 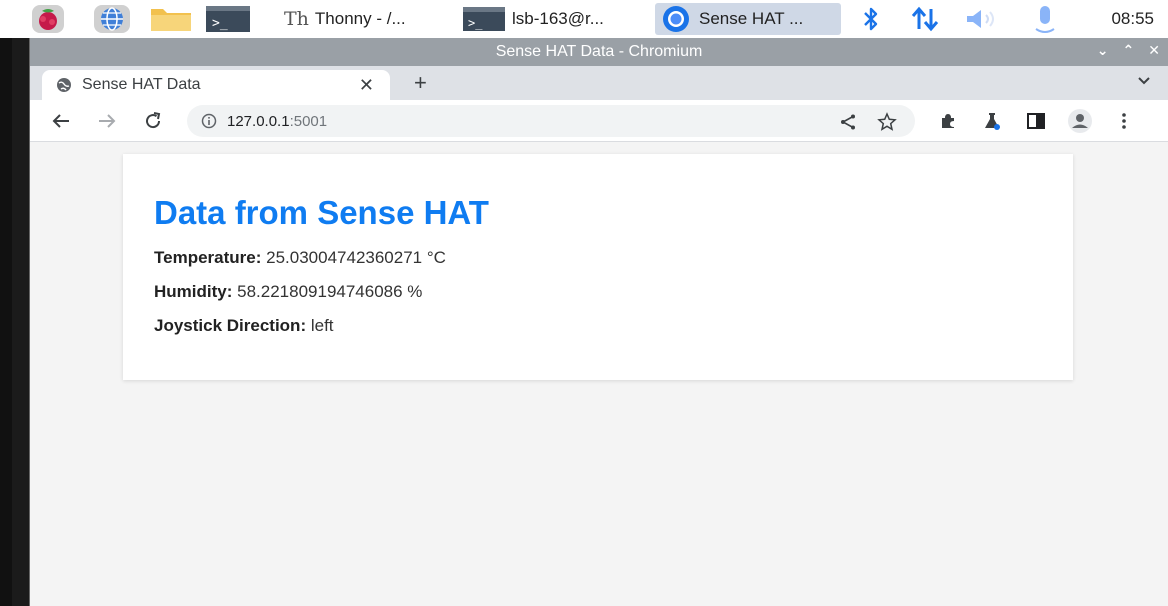 What do you see at coordinates (330, 291) in the screenshot?
I see `humidity-value: 58.221809194746086 %` at bounding box center [330, 291].